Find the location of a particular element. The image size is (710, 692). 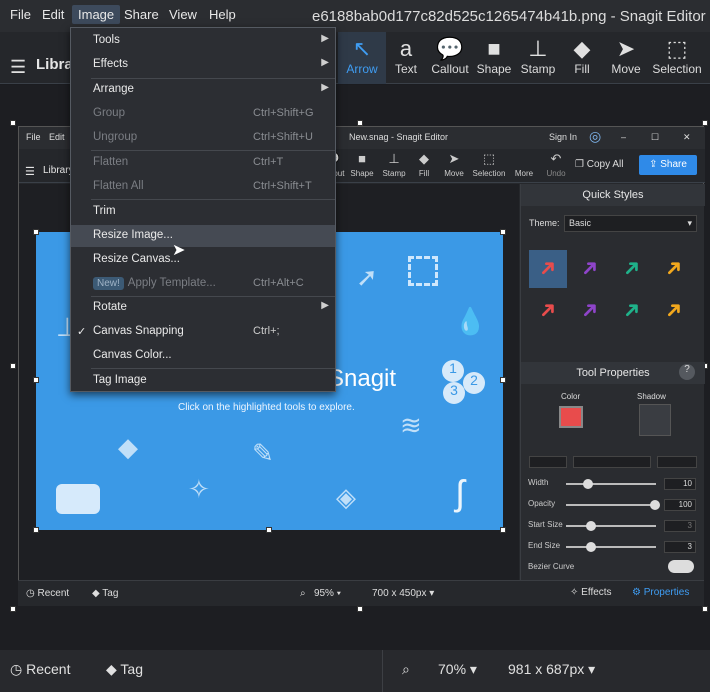

menu-item-flatten-all: Flatten All Ctrl+Shift+T is located at coordinates (203, 187).